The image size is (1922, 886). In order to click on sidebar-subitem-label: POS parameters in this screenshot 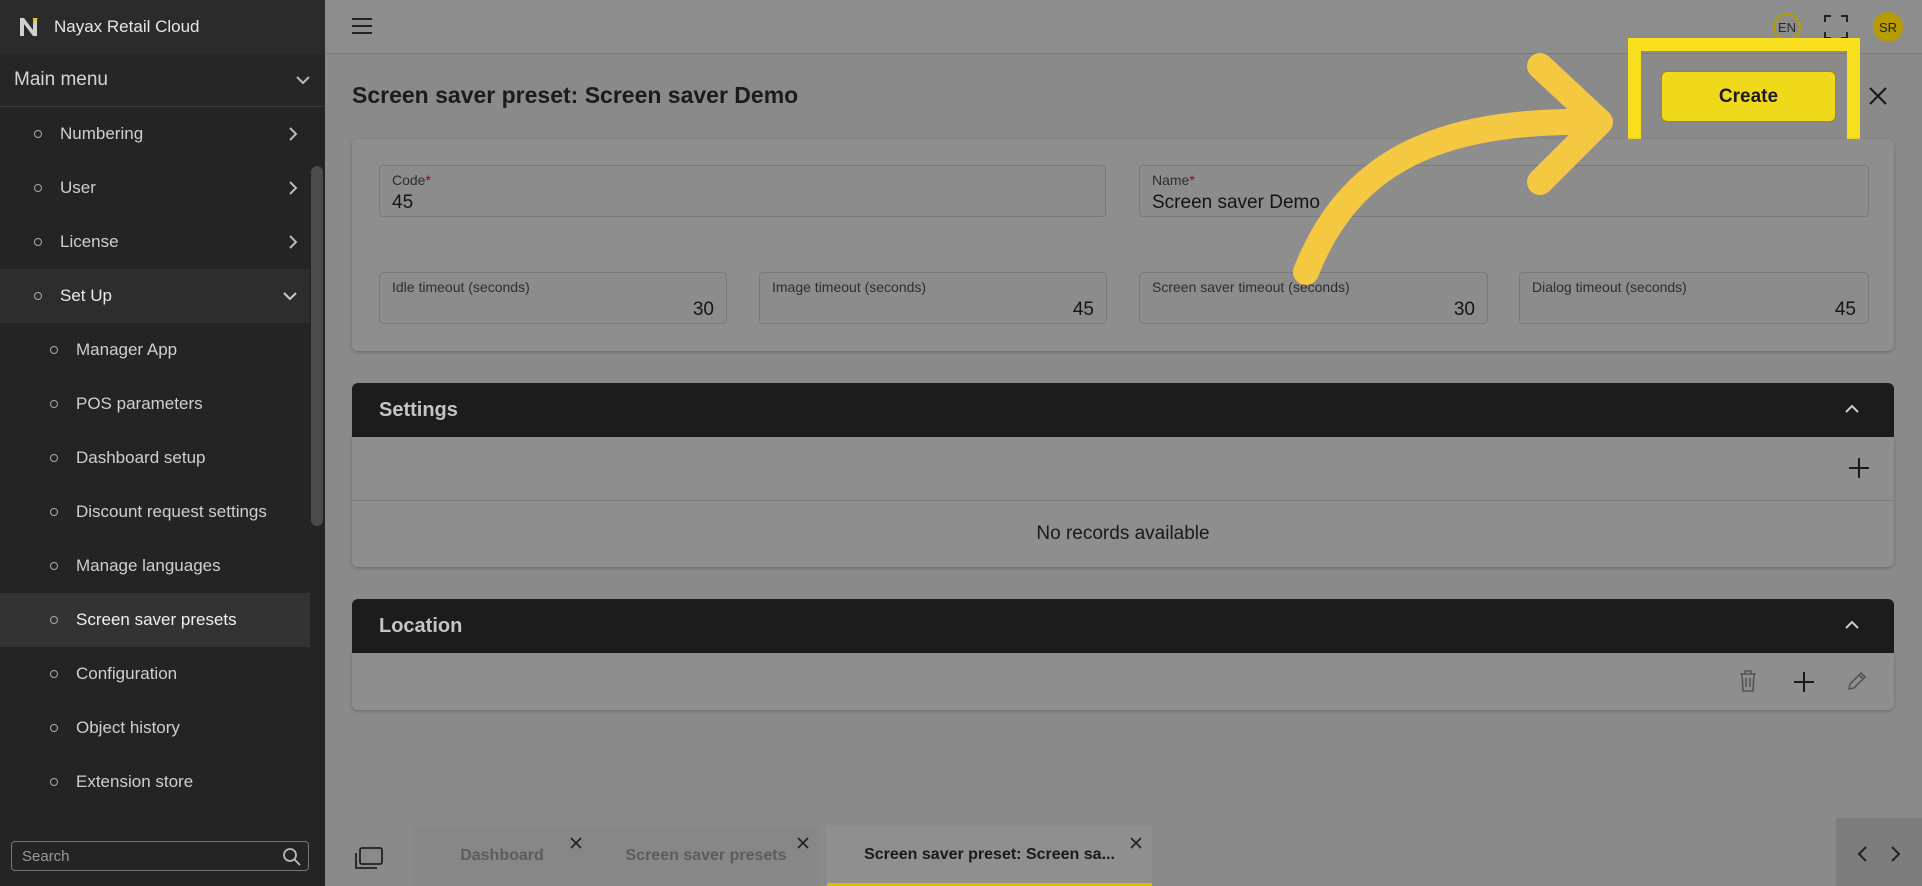, I will do `click(139, 403)`.